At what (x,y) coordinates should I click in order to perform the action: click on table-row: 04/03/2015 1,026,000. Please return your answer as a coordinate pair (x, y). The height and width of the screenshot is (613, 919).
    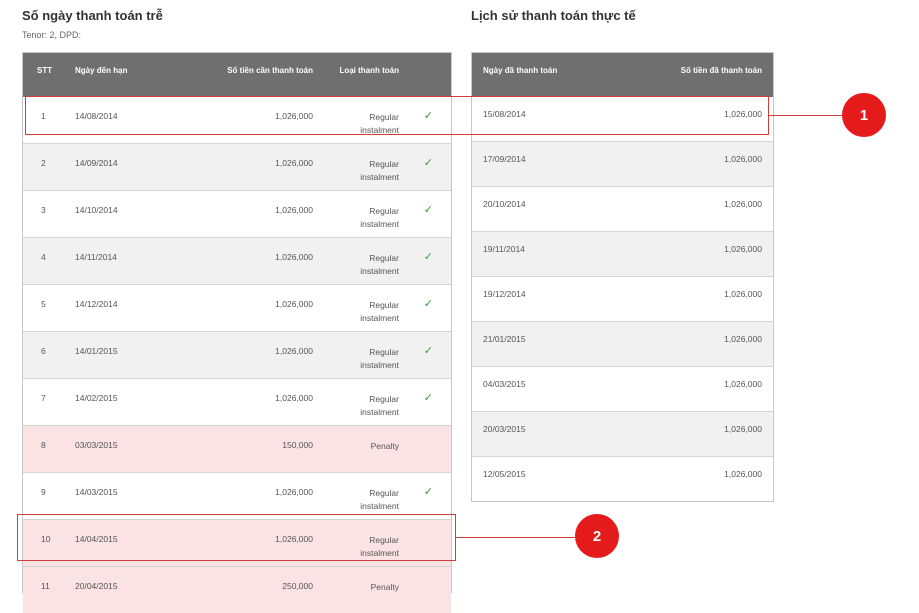
    Looking at the image, I should click on (622, 388).